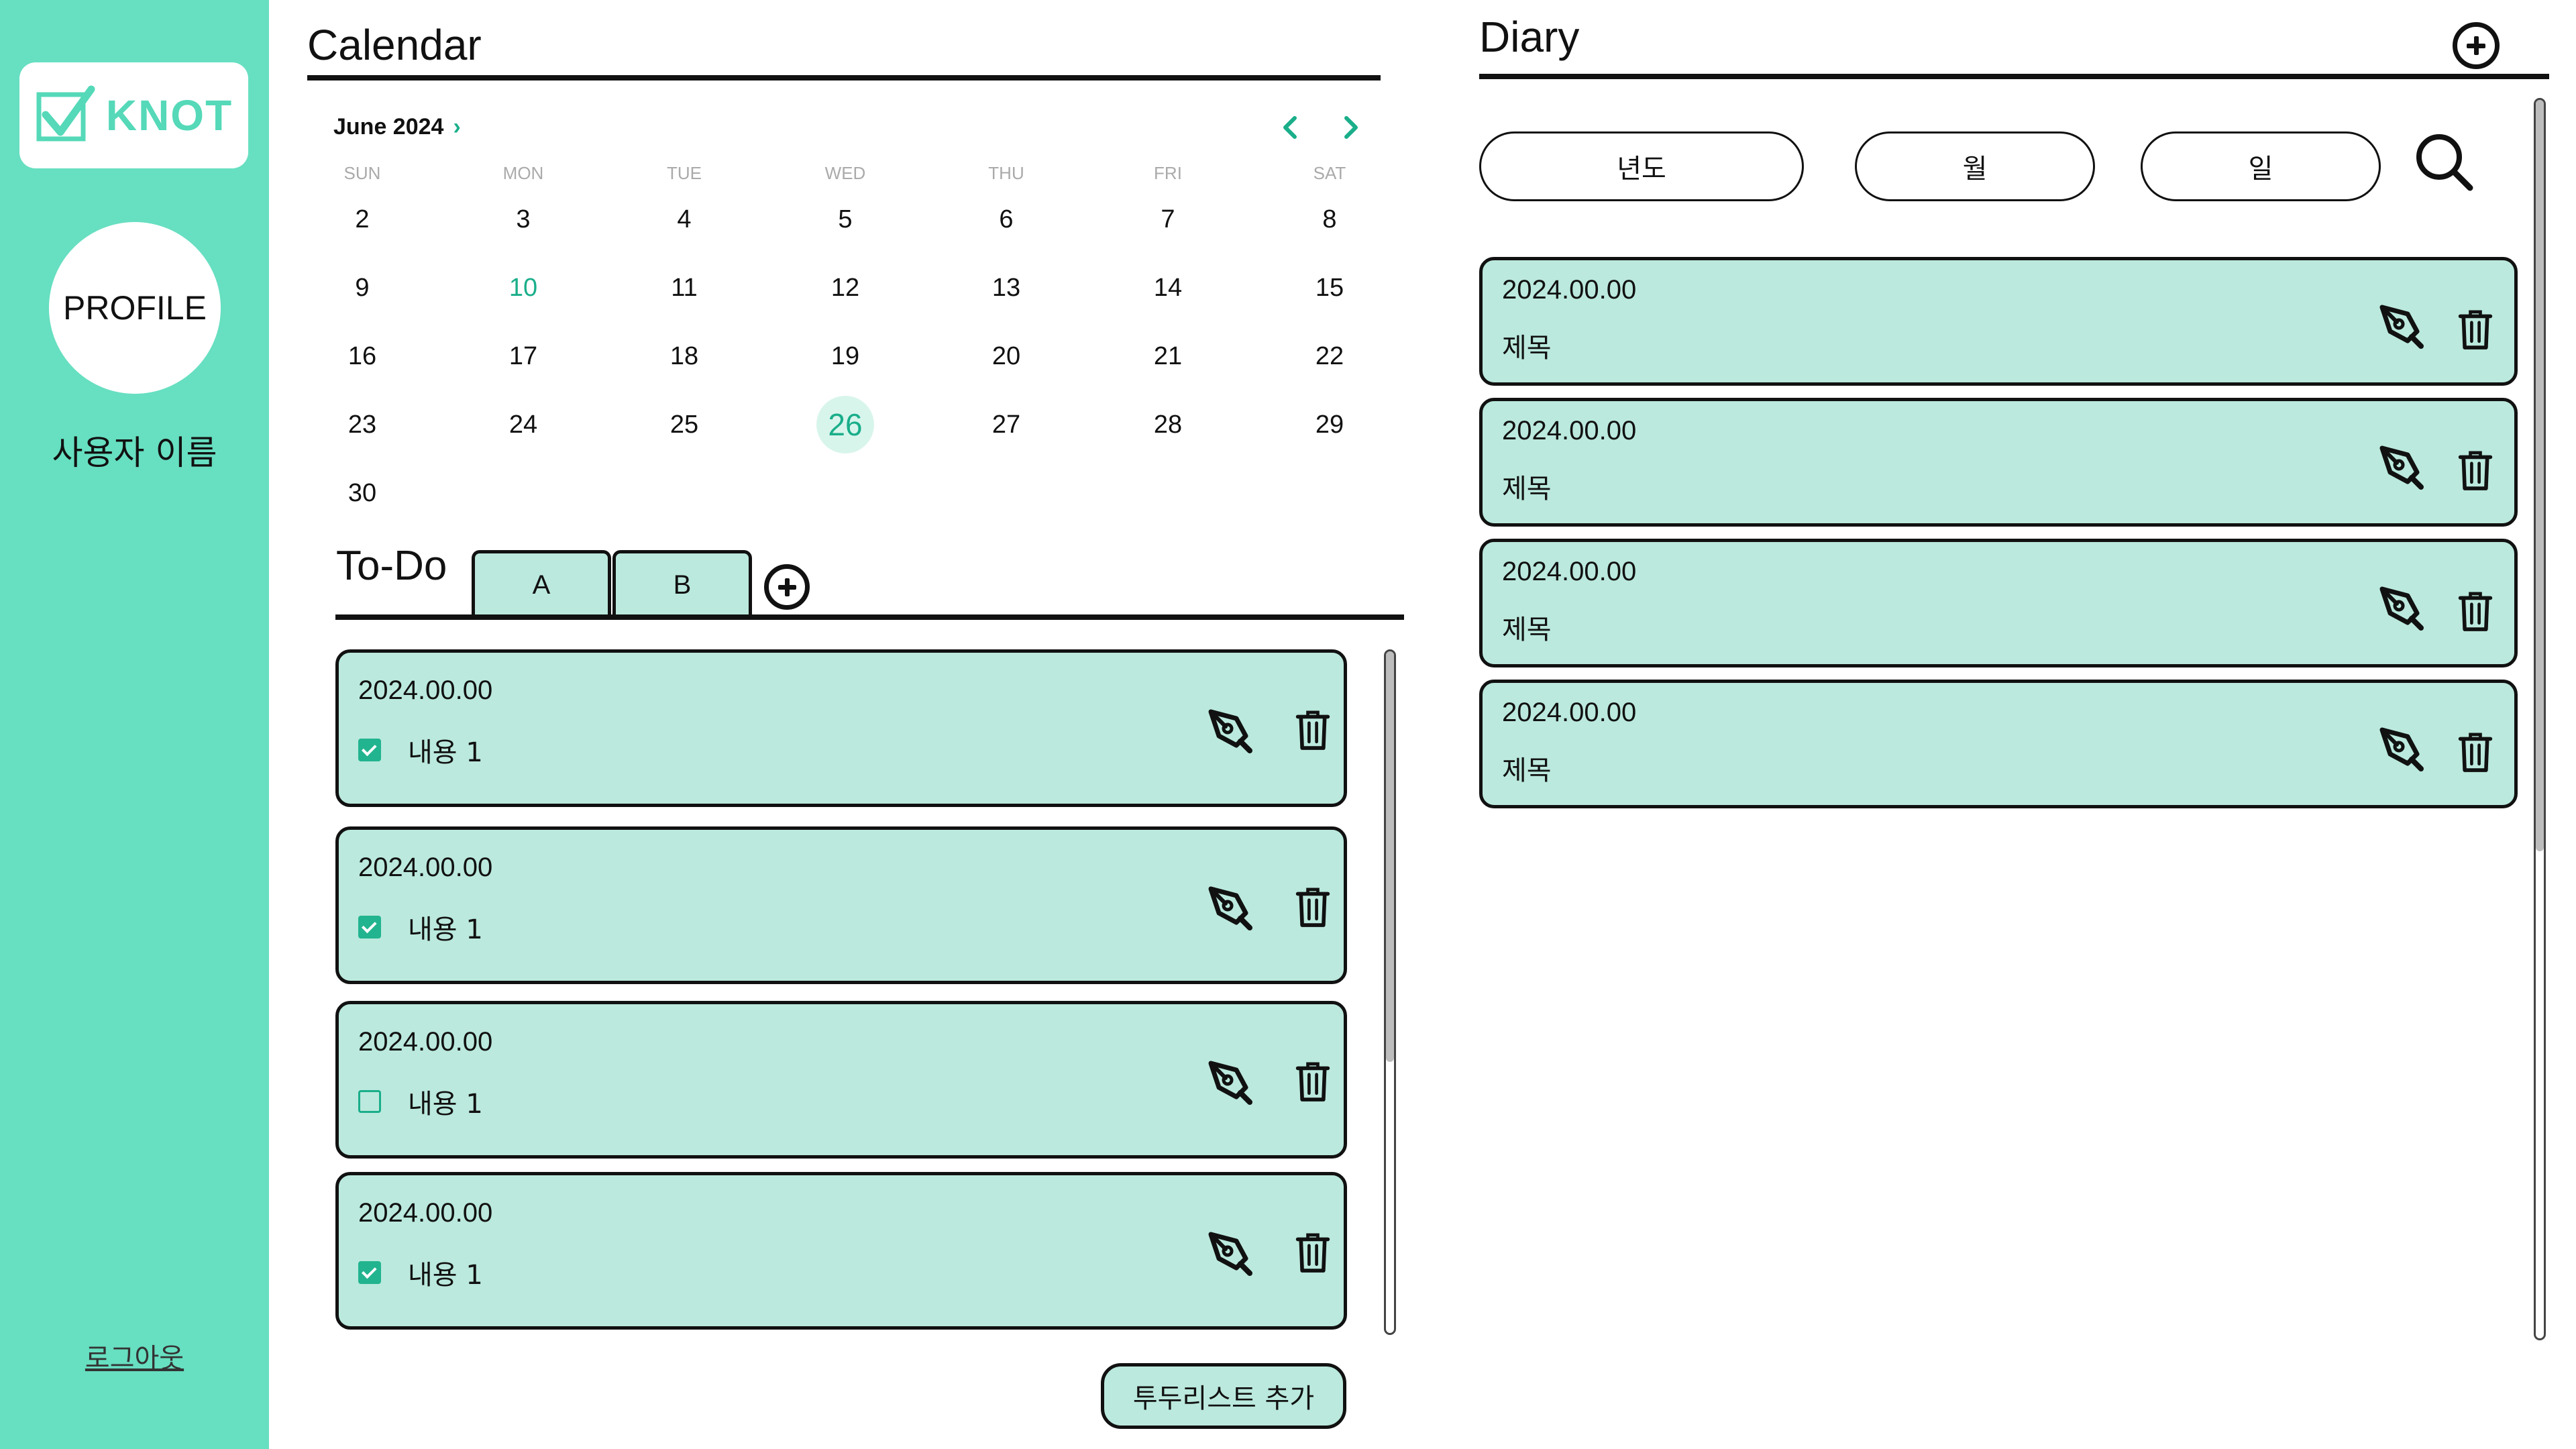  What do you see at coordinates (1006, 356) in the screenshot?
I see `calendar-day: 20` at bounding box center [1006, 356].